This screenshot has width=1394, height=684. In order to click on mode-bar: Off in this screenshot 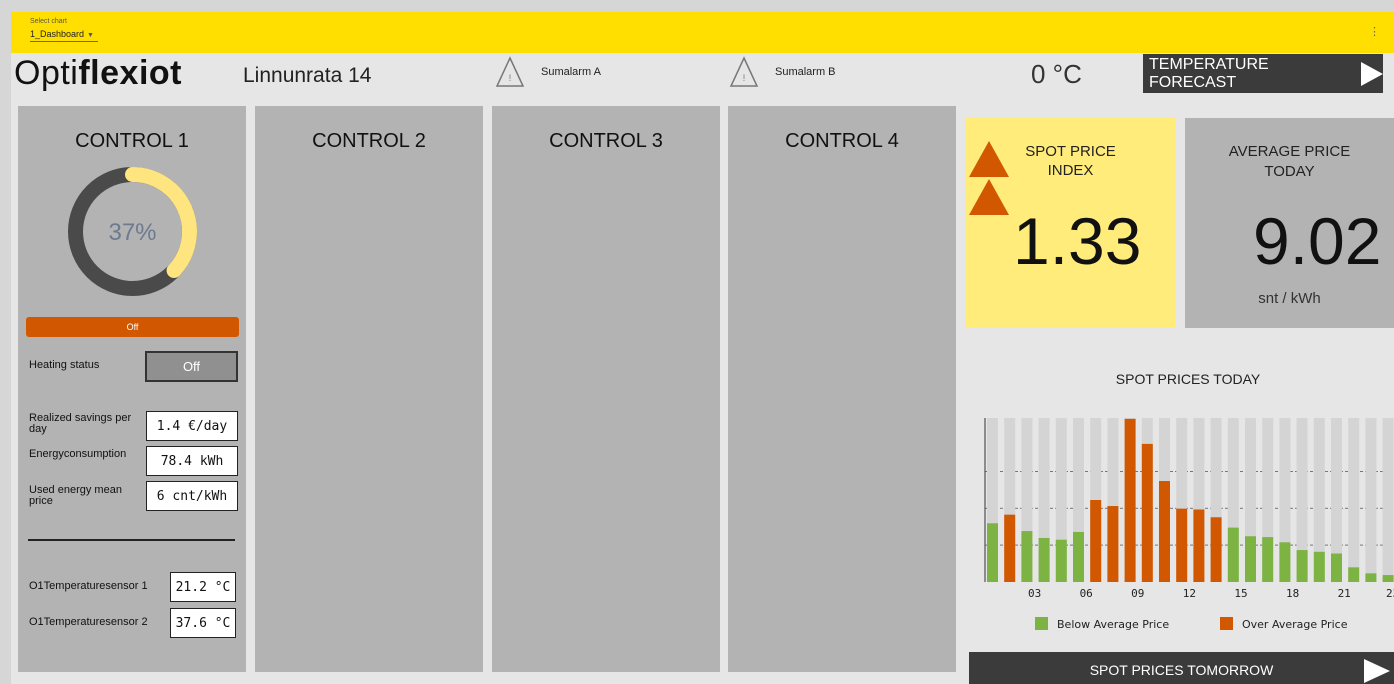, I will do `click(132, 327)`.